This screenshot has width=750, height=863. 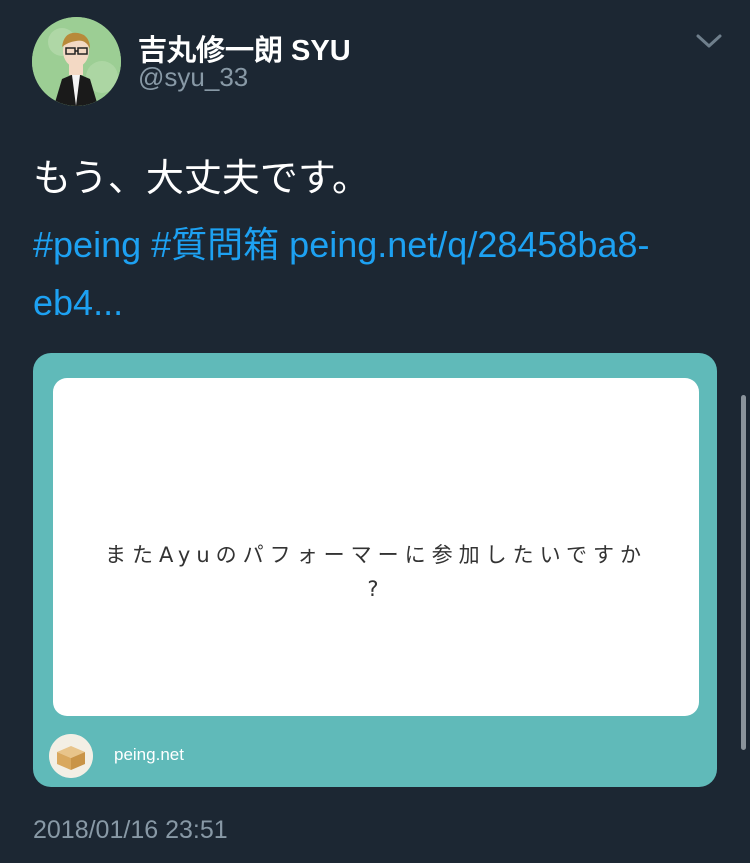 What do you see at coordinates (376, 589) in the screenshot?
I see `question-line: ?` at bounding box center [376, 589].